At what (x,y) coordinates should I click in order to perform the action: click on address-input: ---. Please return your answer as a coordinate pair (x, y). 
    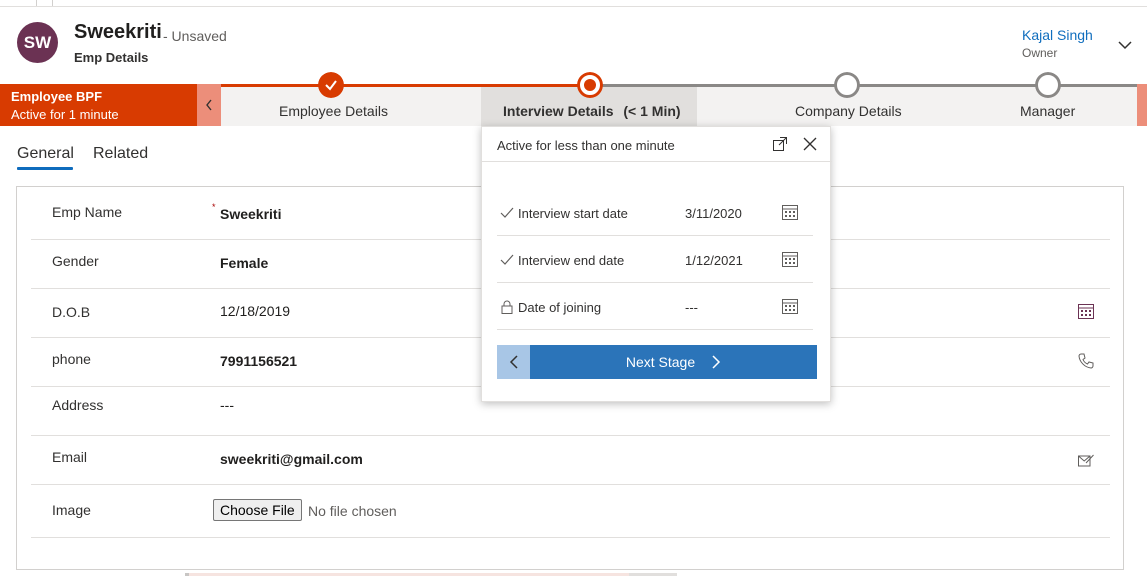
    Looking at the image, I should click on (227, 405).